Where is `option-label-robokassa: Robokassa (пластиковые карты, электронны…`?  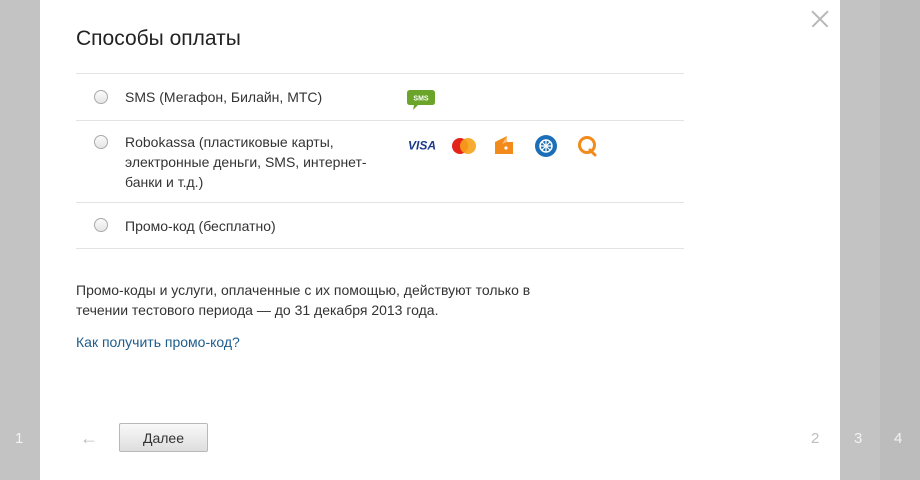 option-label-robokassa: Robokassa (пластиковые карты, электронны… is located at coordinates (246, 162).